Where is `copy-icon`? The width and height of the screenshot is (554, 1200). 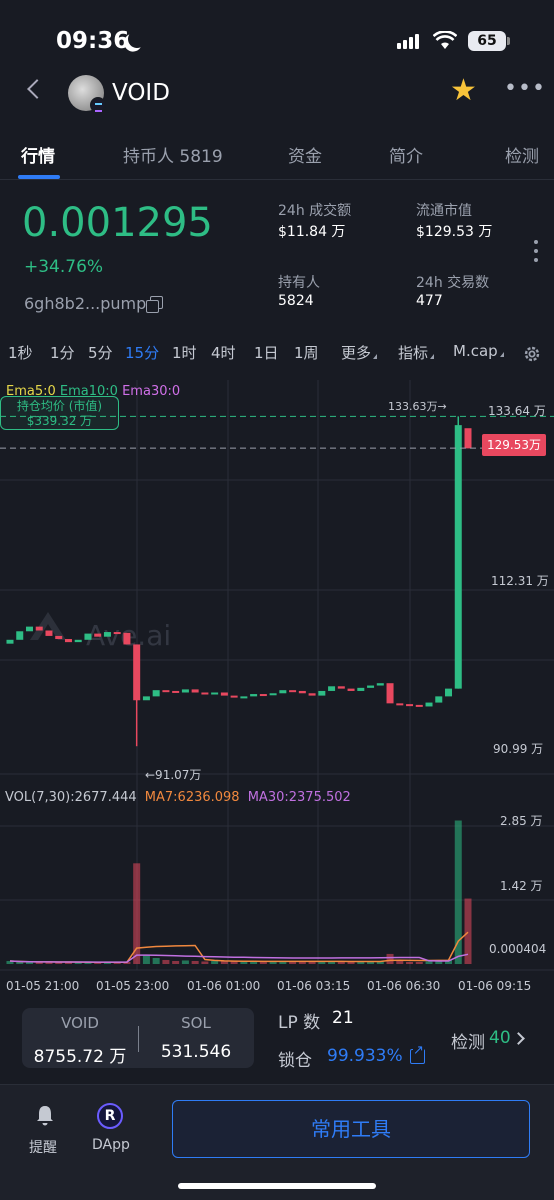 copy-icon is located at coordinates (154, 304).